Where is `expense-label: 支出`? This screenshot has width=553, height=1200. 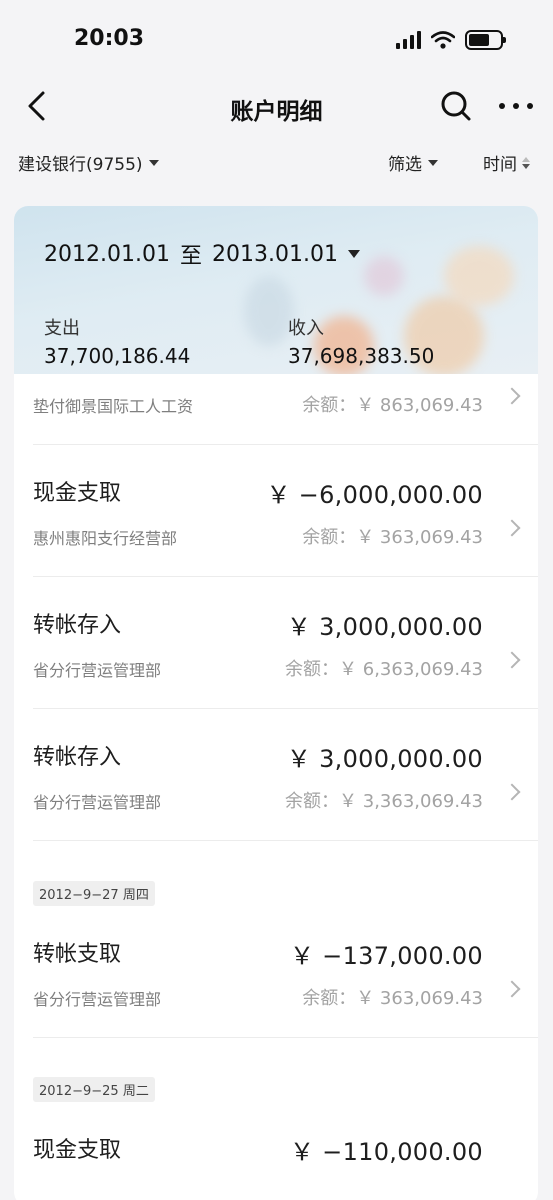 expense-label: 支出 is located at coordinates (62, 328).